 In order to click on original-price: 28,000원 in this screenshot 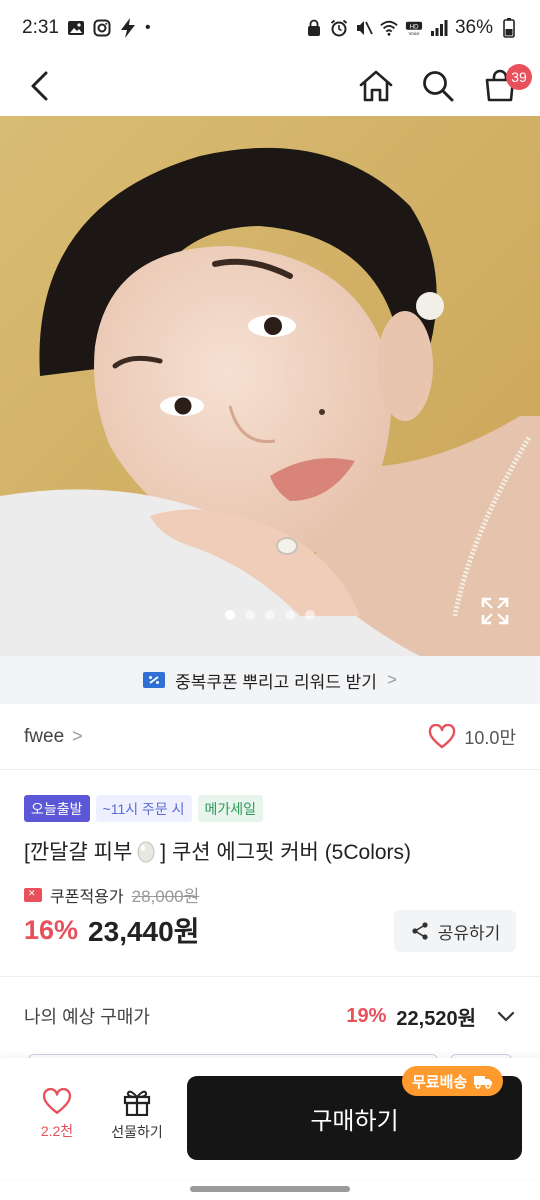, I will do `click(165, 896)`.